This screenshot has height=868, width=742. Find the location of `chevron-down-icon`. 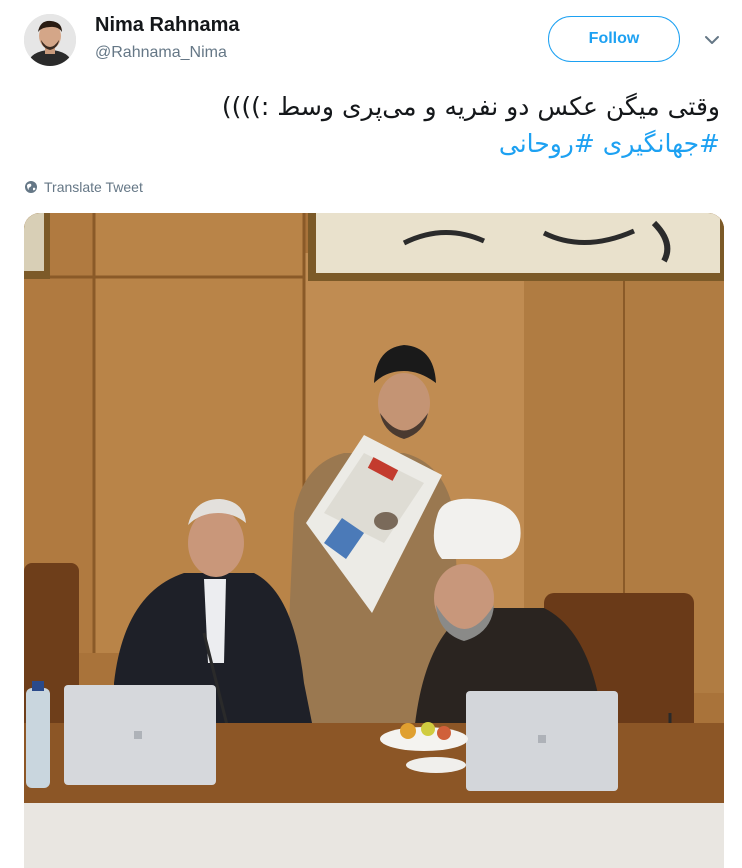

chevron-down-icon is located at coordinates (712, 40).